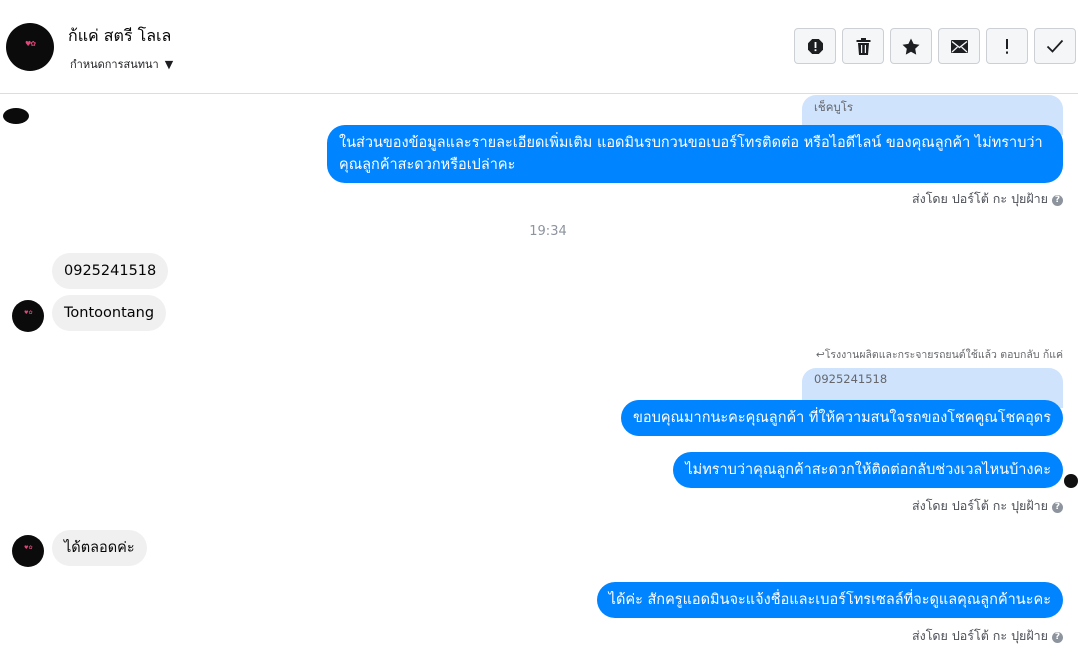 Image resolution: width=1078 pixels, height=666 pixels. I want to click on conversation-header: ♥✿ ก้แค่ สตรี โลเล กำหนดการสนทนา ▼, so click(539, 47).